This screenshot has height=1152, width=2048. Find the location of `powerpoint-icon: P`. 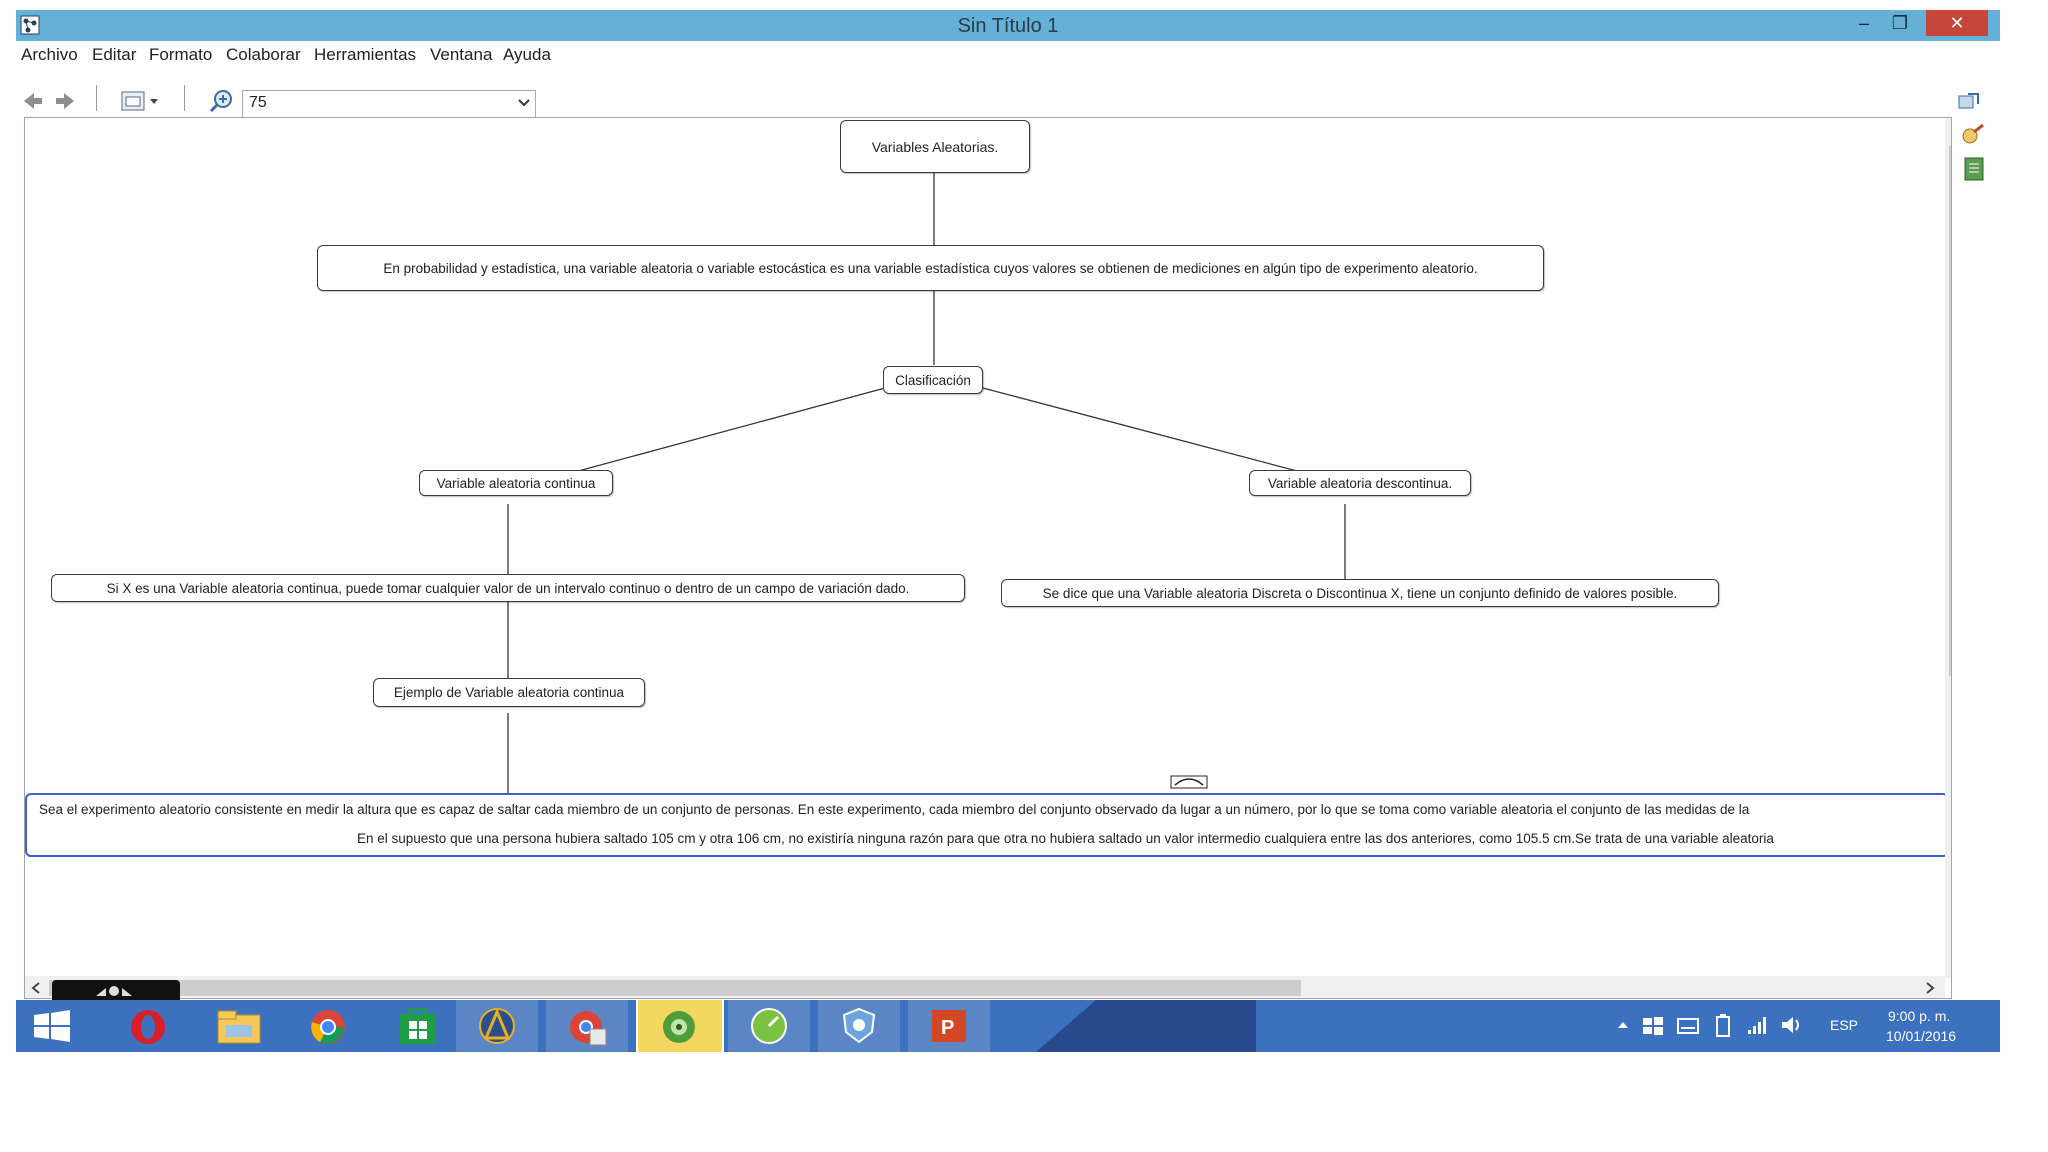

powerpoint-icon: P is located at coordinates (949, 1026).